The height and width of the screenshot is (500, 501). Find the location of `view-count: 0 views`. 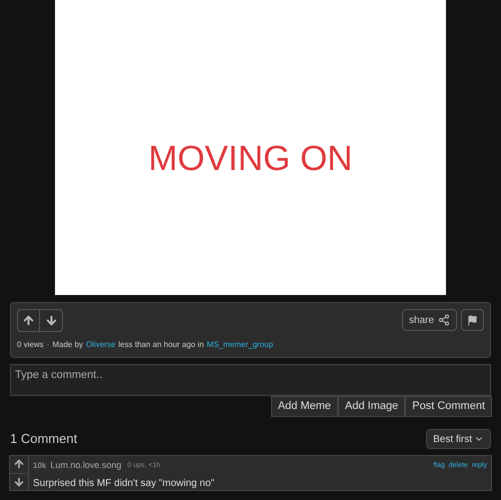

view-count: 0 views is located at coordinates (30, 345).